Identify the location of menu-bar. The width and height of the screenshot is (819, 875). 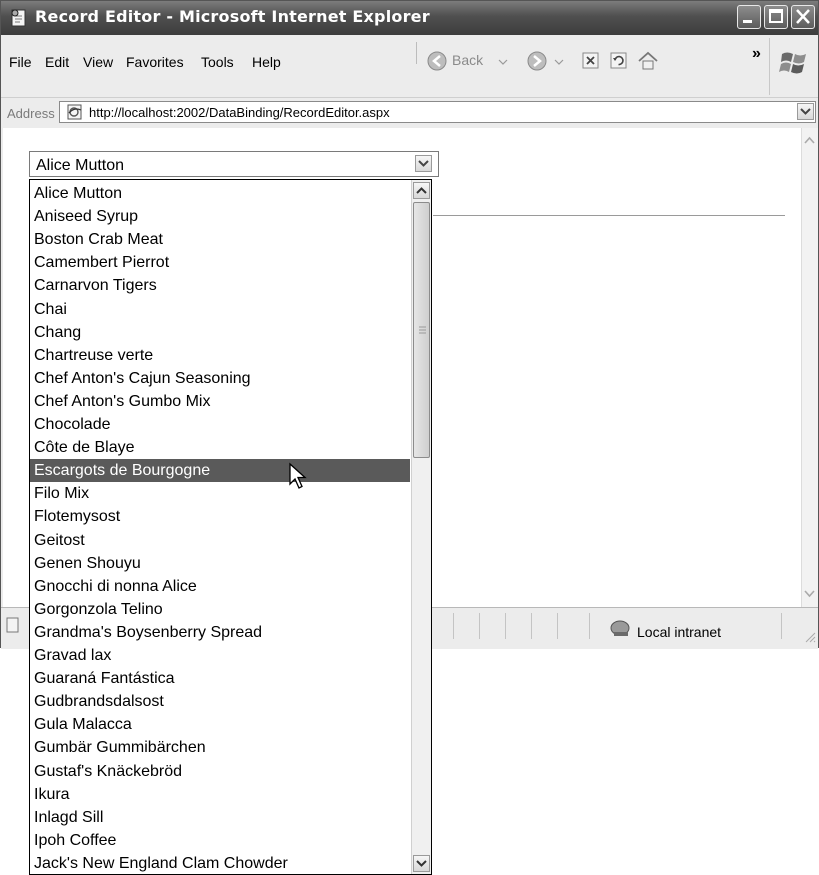
(409, 66).